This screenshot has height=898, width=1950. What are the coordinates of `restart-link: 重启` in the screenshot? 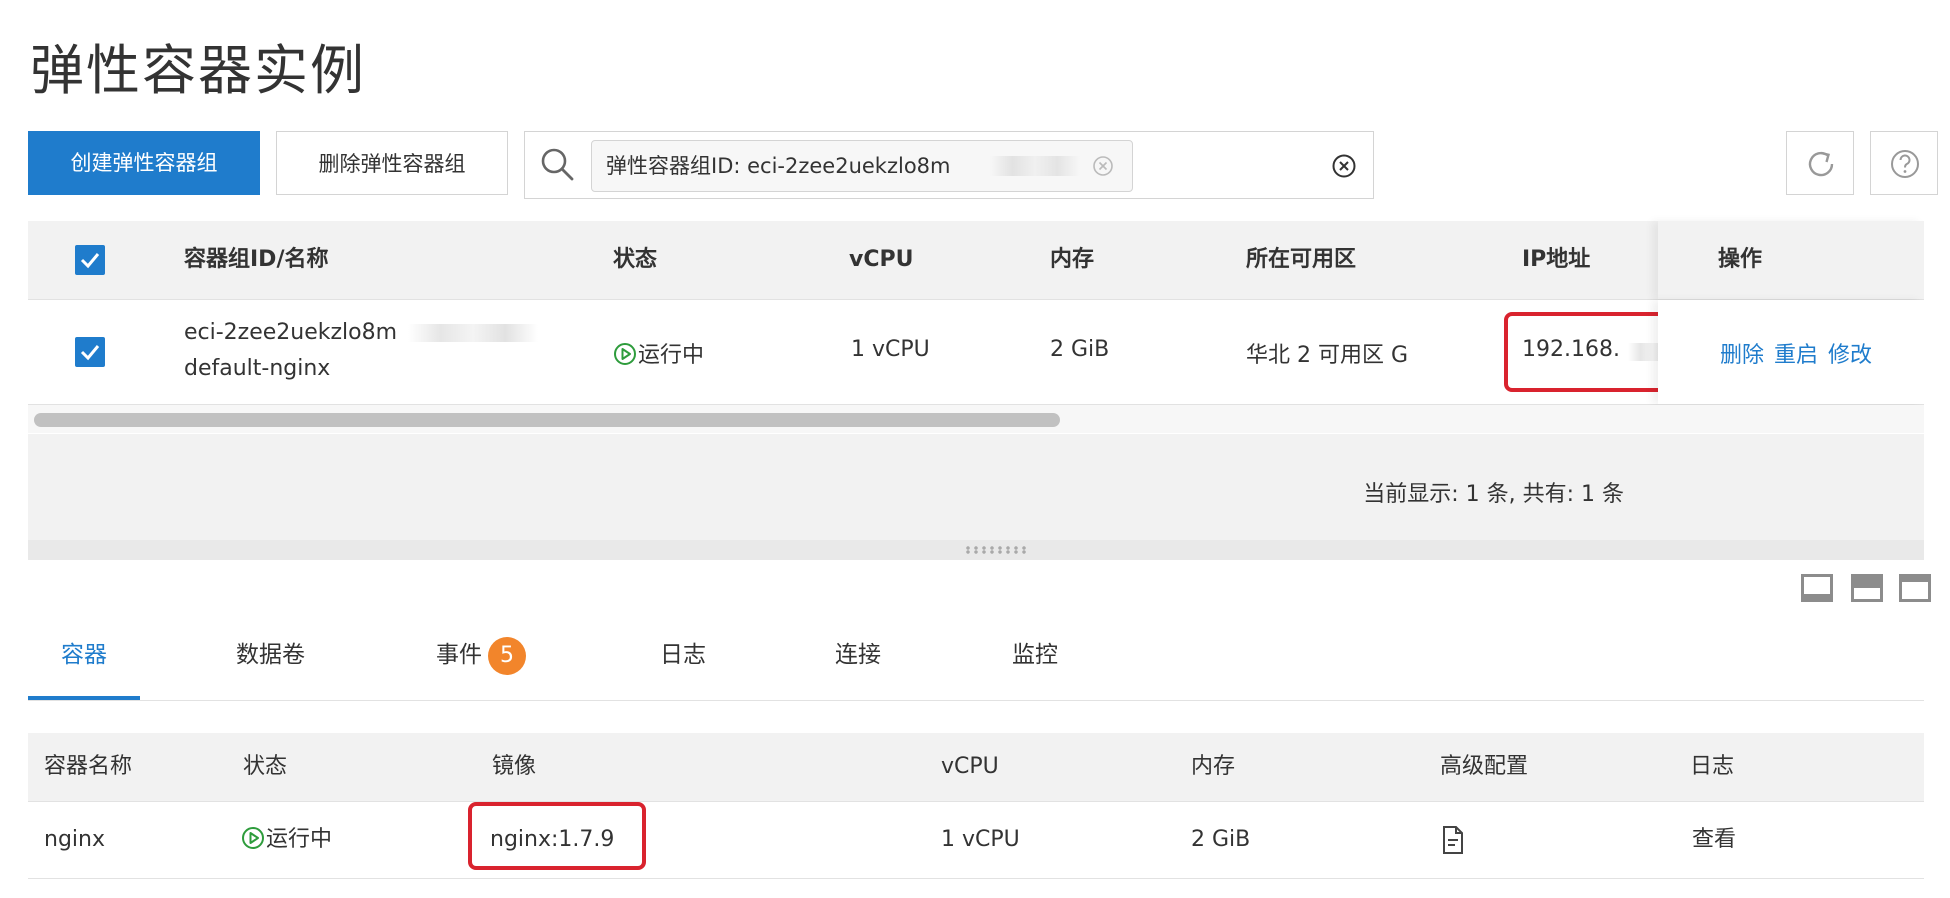 It's located at (1796, 353).